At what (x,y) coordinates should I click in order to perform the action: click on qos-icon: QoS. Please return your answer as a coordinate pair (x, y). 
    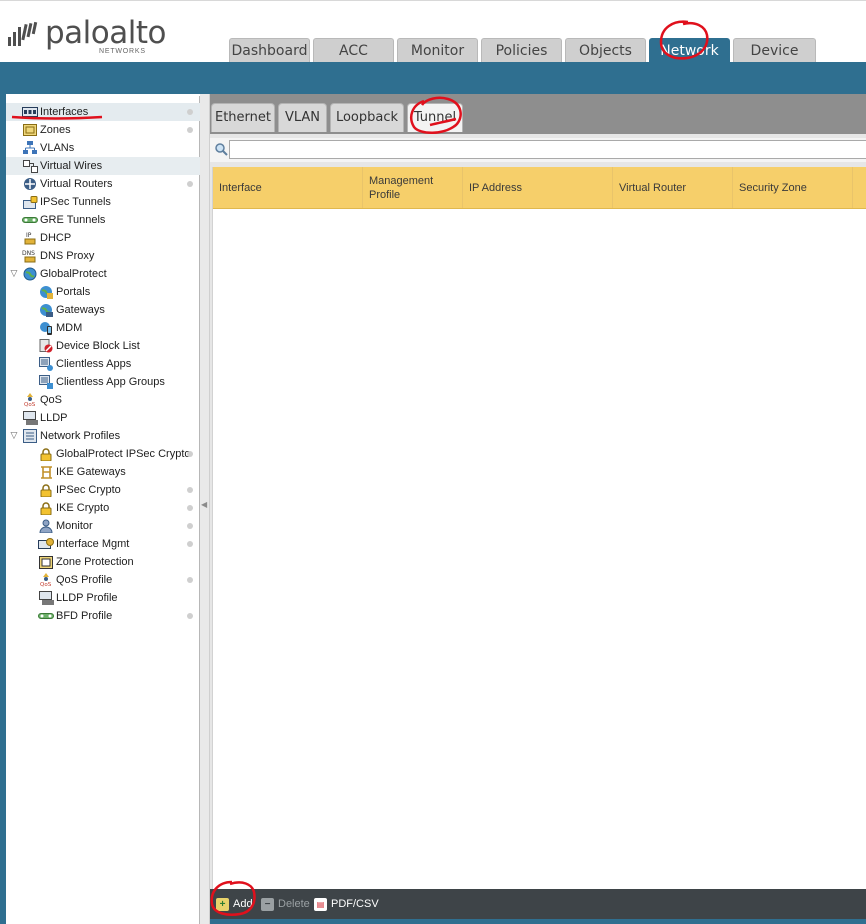
    Looking at the image, I should click on (30, 400).